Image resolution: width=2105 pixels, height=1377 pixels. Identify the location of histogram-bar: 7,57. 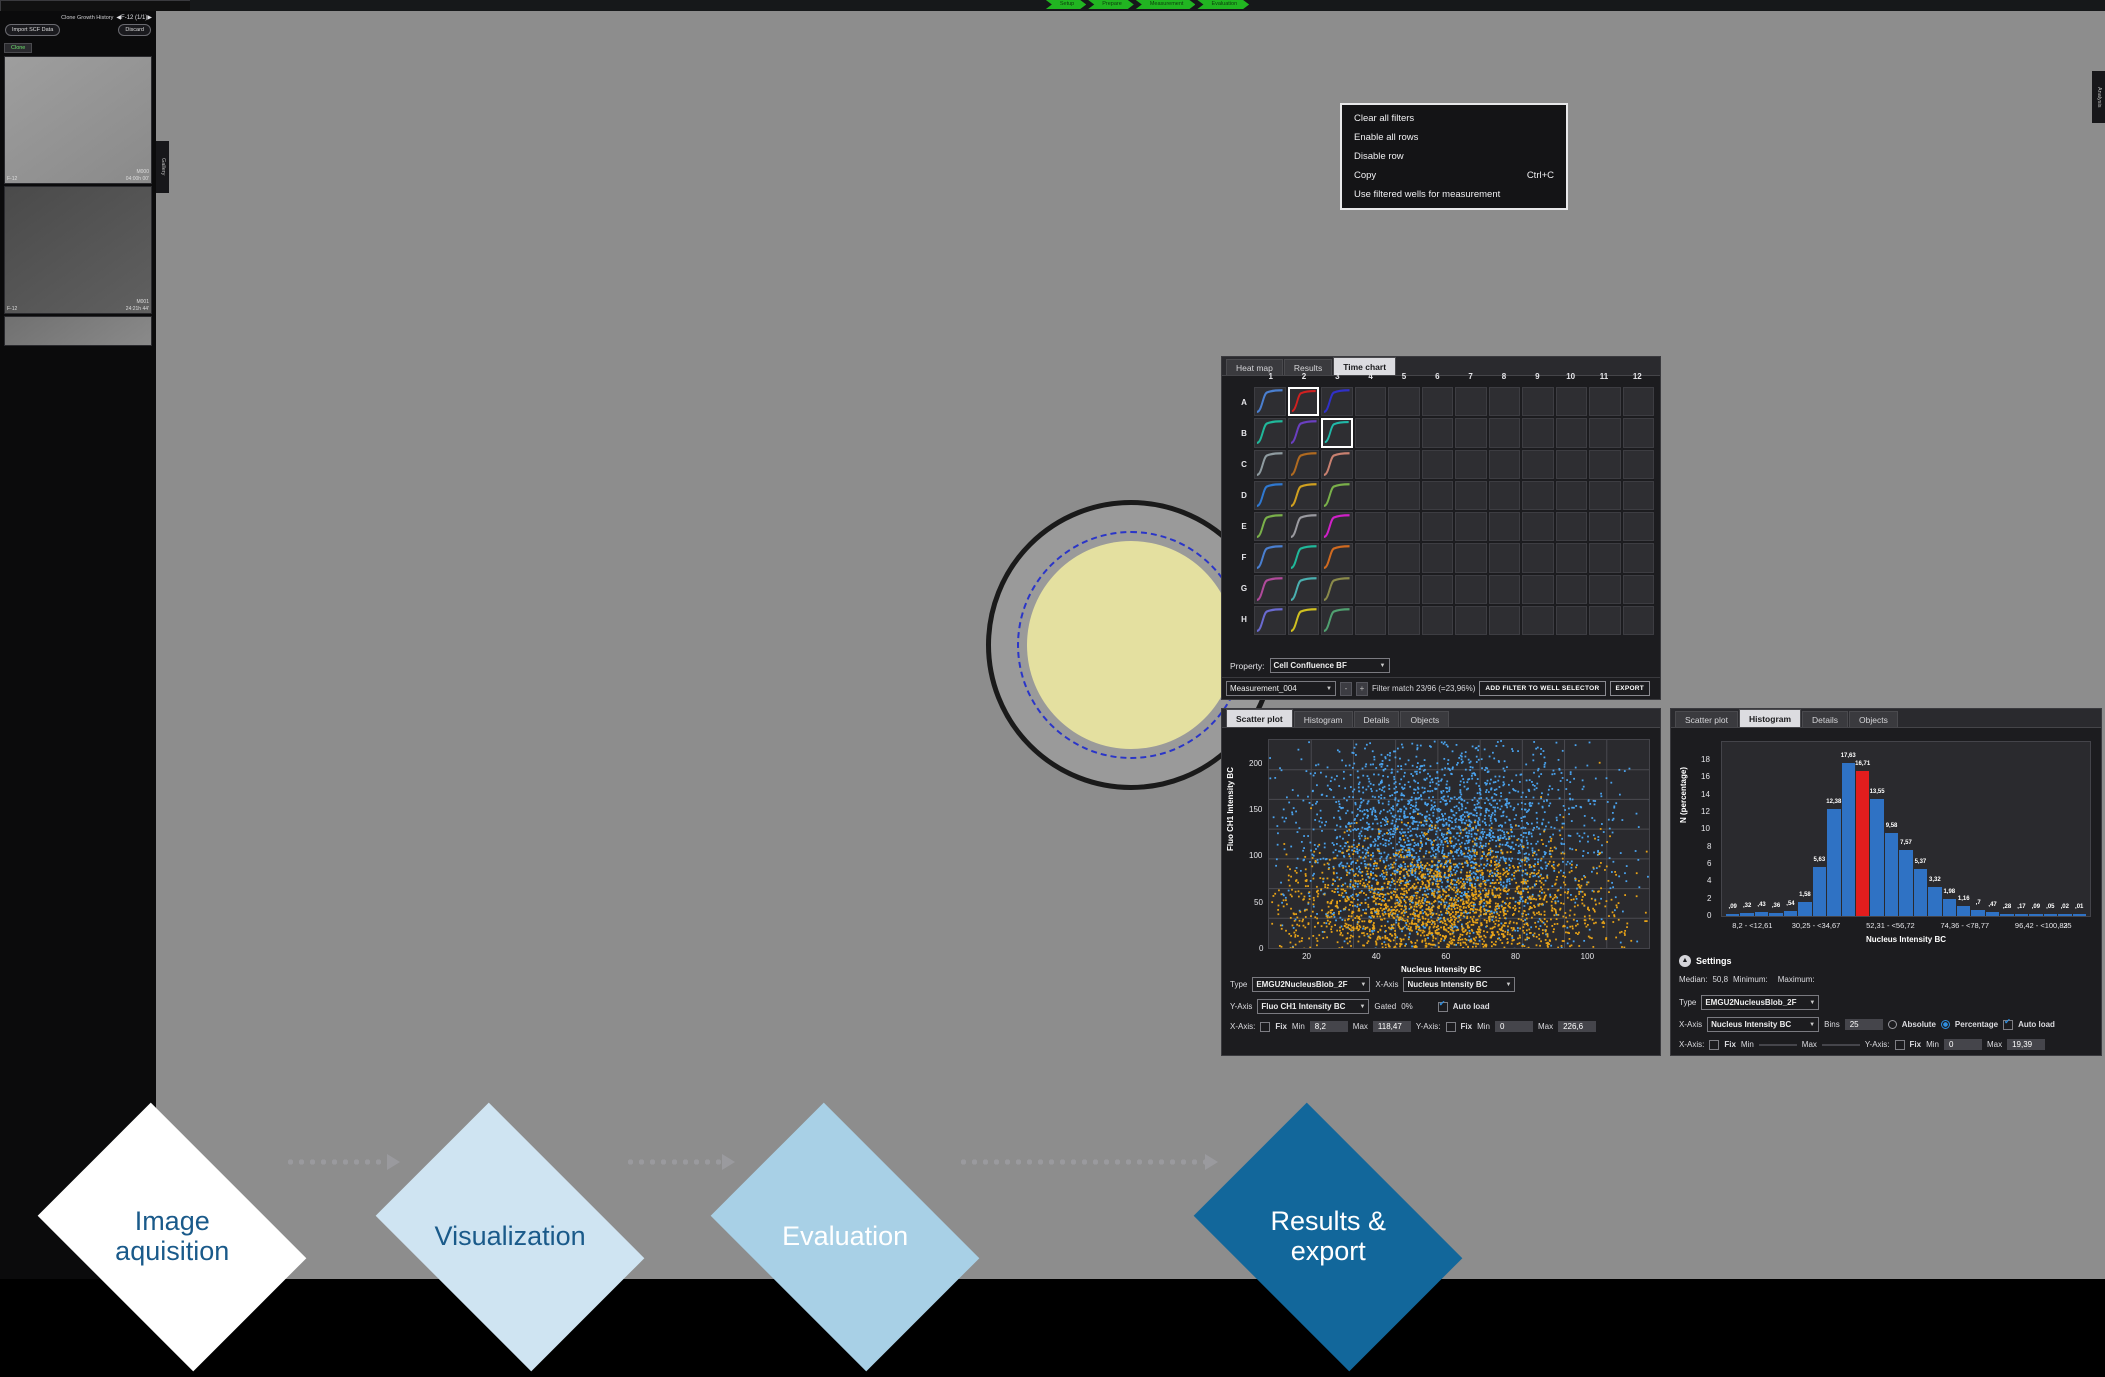
(1905, 883).